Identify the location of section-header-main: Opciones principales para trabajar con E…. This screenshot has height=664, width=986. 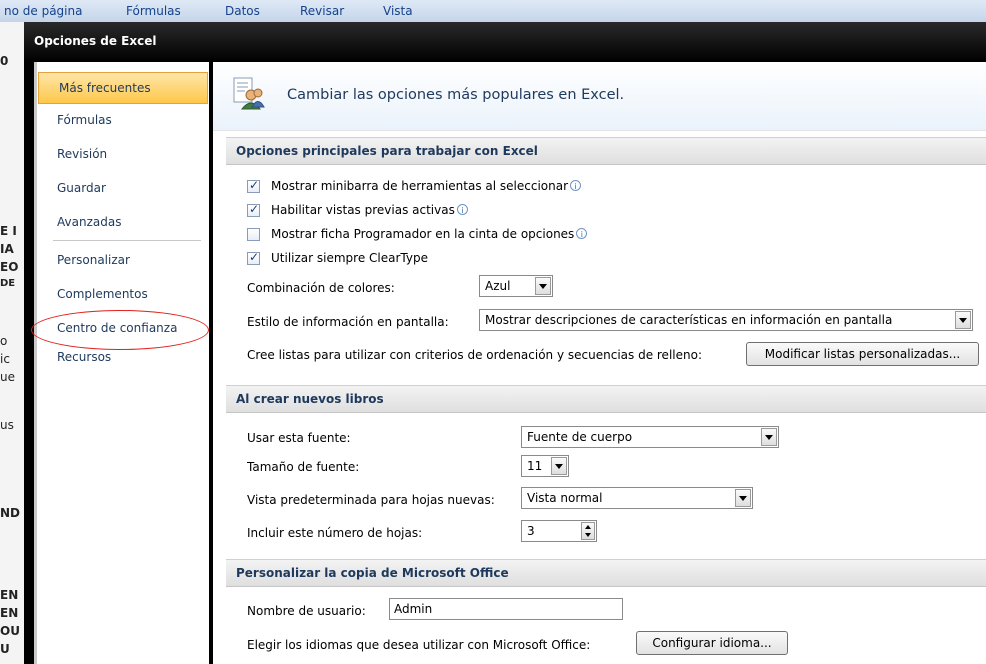
(606, 151).